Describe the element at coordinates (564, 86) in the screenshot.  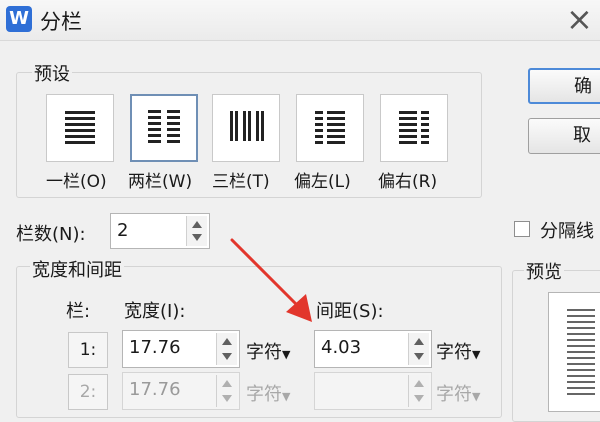
I see `ok-button: 确` at that location.